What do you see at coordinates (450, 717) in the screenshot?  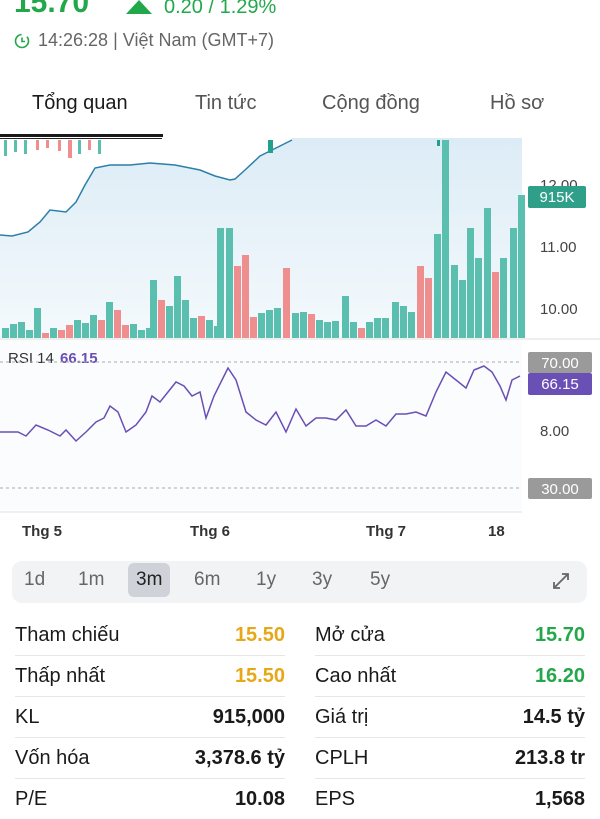 I see `stat-row: Giá trị 14.5 tỷ` at bounding box center [450, 717].